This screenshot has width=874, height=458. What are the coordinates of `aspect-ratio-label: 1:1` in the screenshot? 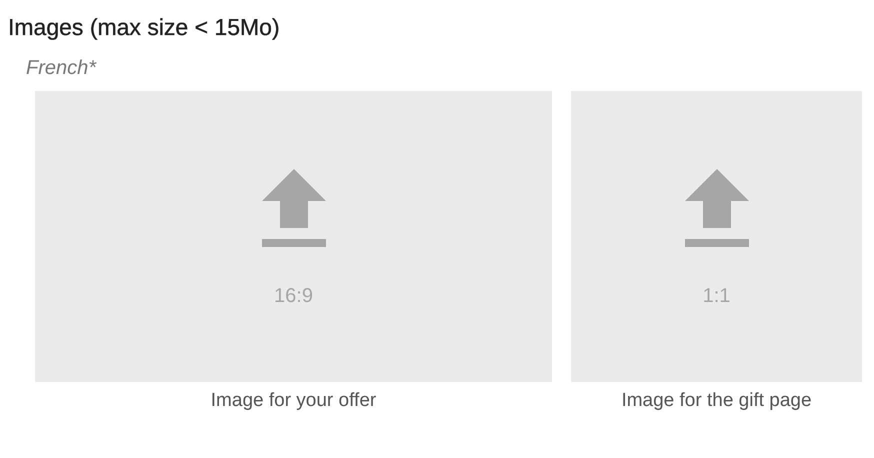 It's located at (716, 296).